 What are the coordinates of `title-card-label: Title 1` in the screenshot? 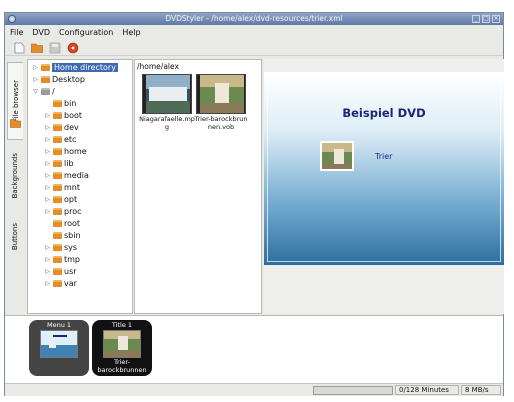 It's located at (122, 325).